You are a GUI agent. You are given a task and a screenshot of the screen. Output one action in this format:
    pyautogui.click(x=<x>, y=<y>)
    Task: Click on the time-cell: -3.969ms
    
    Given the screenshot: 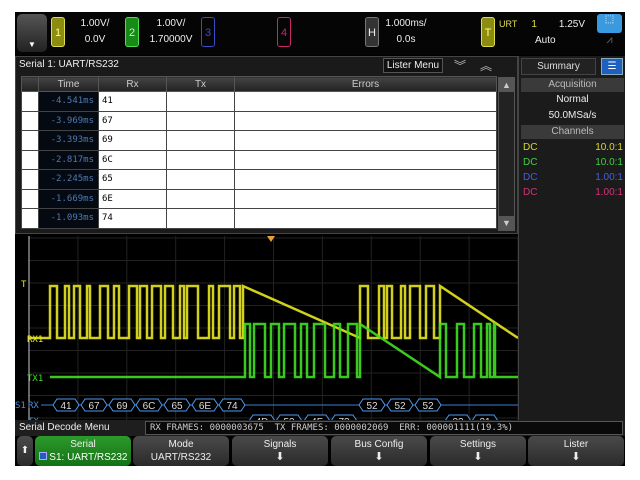 What is the action you would take?
    pyautogui.click(x=68, y=120)
    